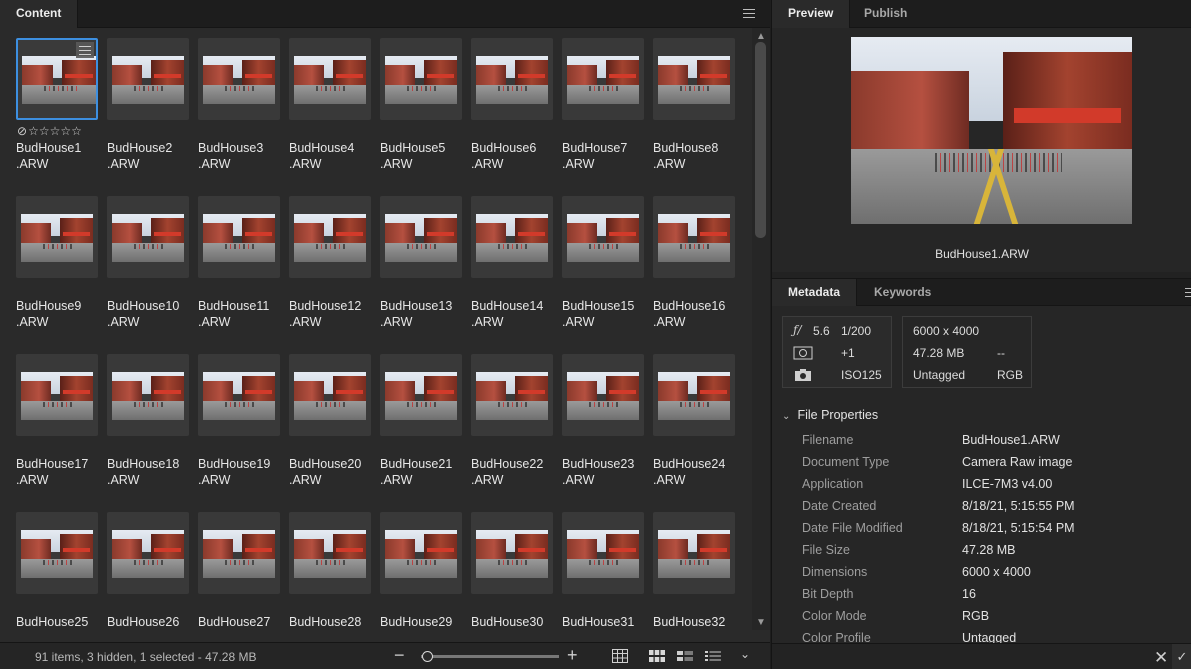  I want to click on details-view-icon, so click(685, 656).